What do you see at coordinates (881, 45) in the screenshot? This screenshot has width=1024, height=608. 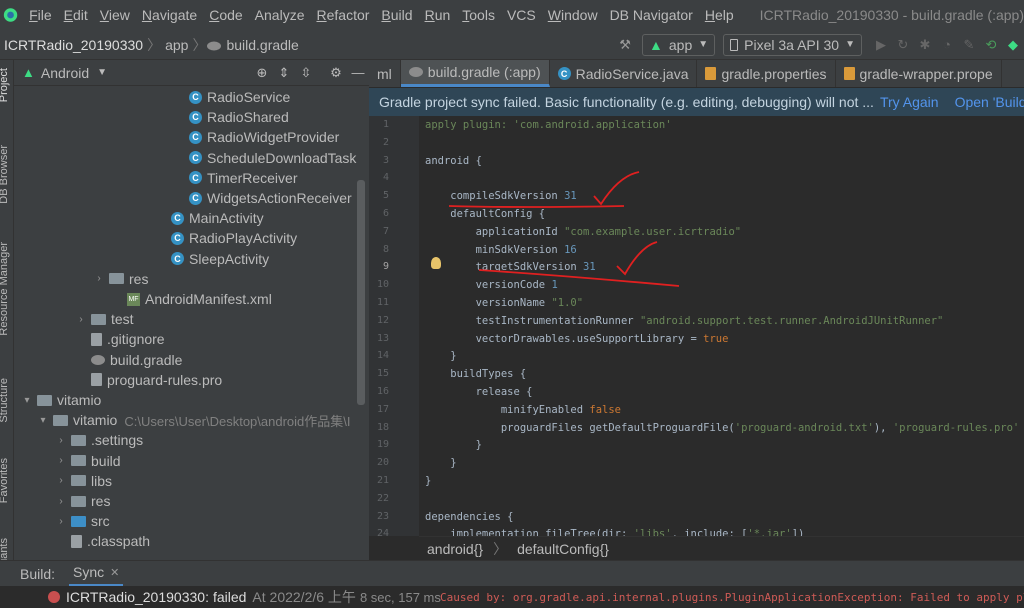 I see `run-icon: ▶` at bounding box center [881, 45].